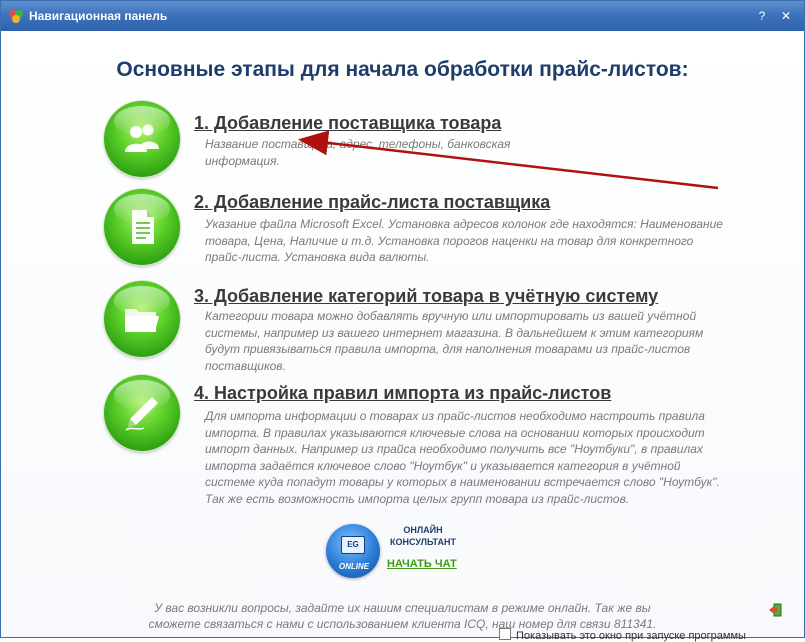 The image size is (805, 642). I want to click on app-icon, so click(16, 16).